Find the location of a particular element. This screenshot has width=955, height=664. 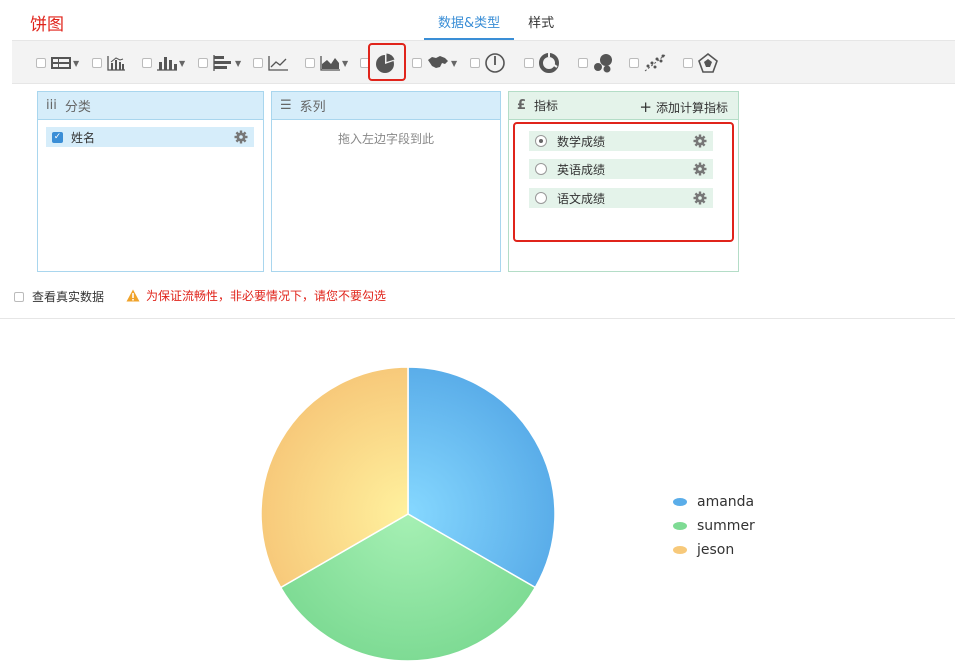

series-panel-title: 系列 is located at coordinates (312, 107).